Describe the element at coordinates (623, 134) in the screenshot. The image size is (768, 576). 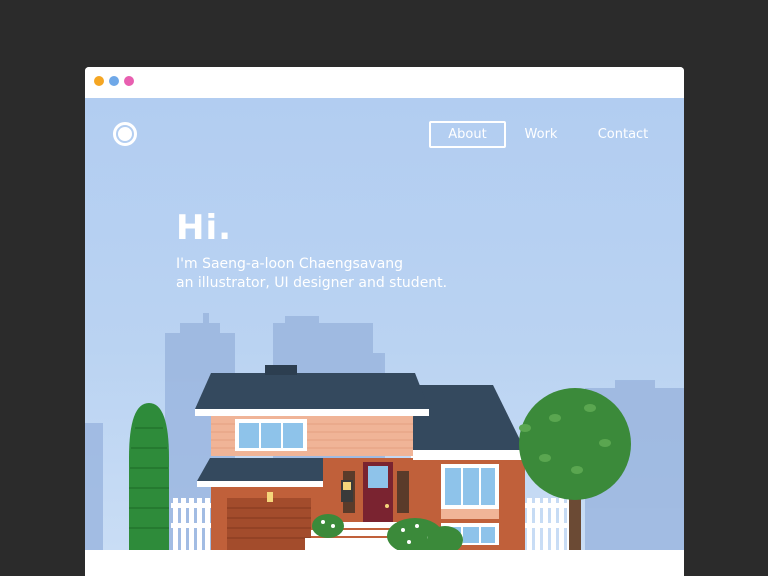
I see `nav-contact: Contact` at that location.